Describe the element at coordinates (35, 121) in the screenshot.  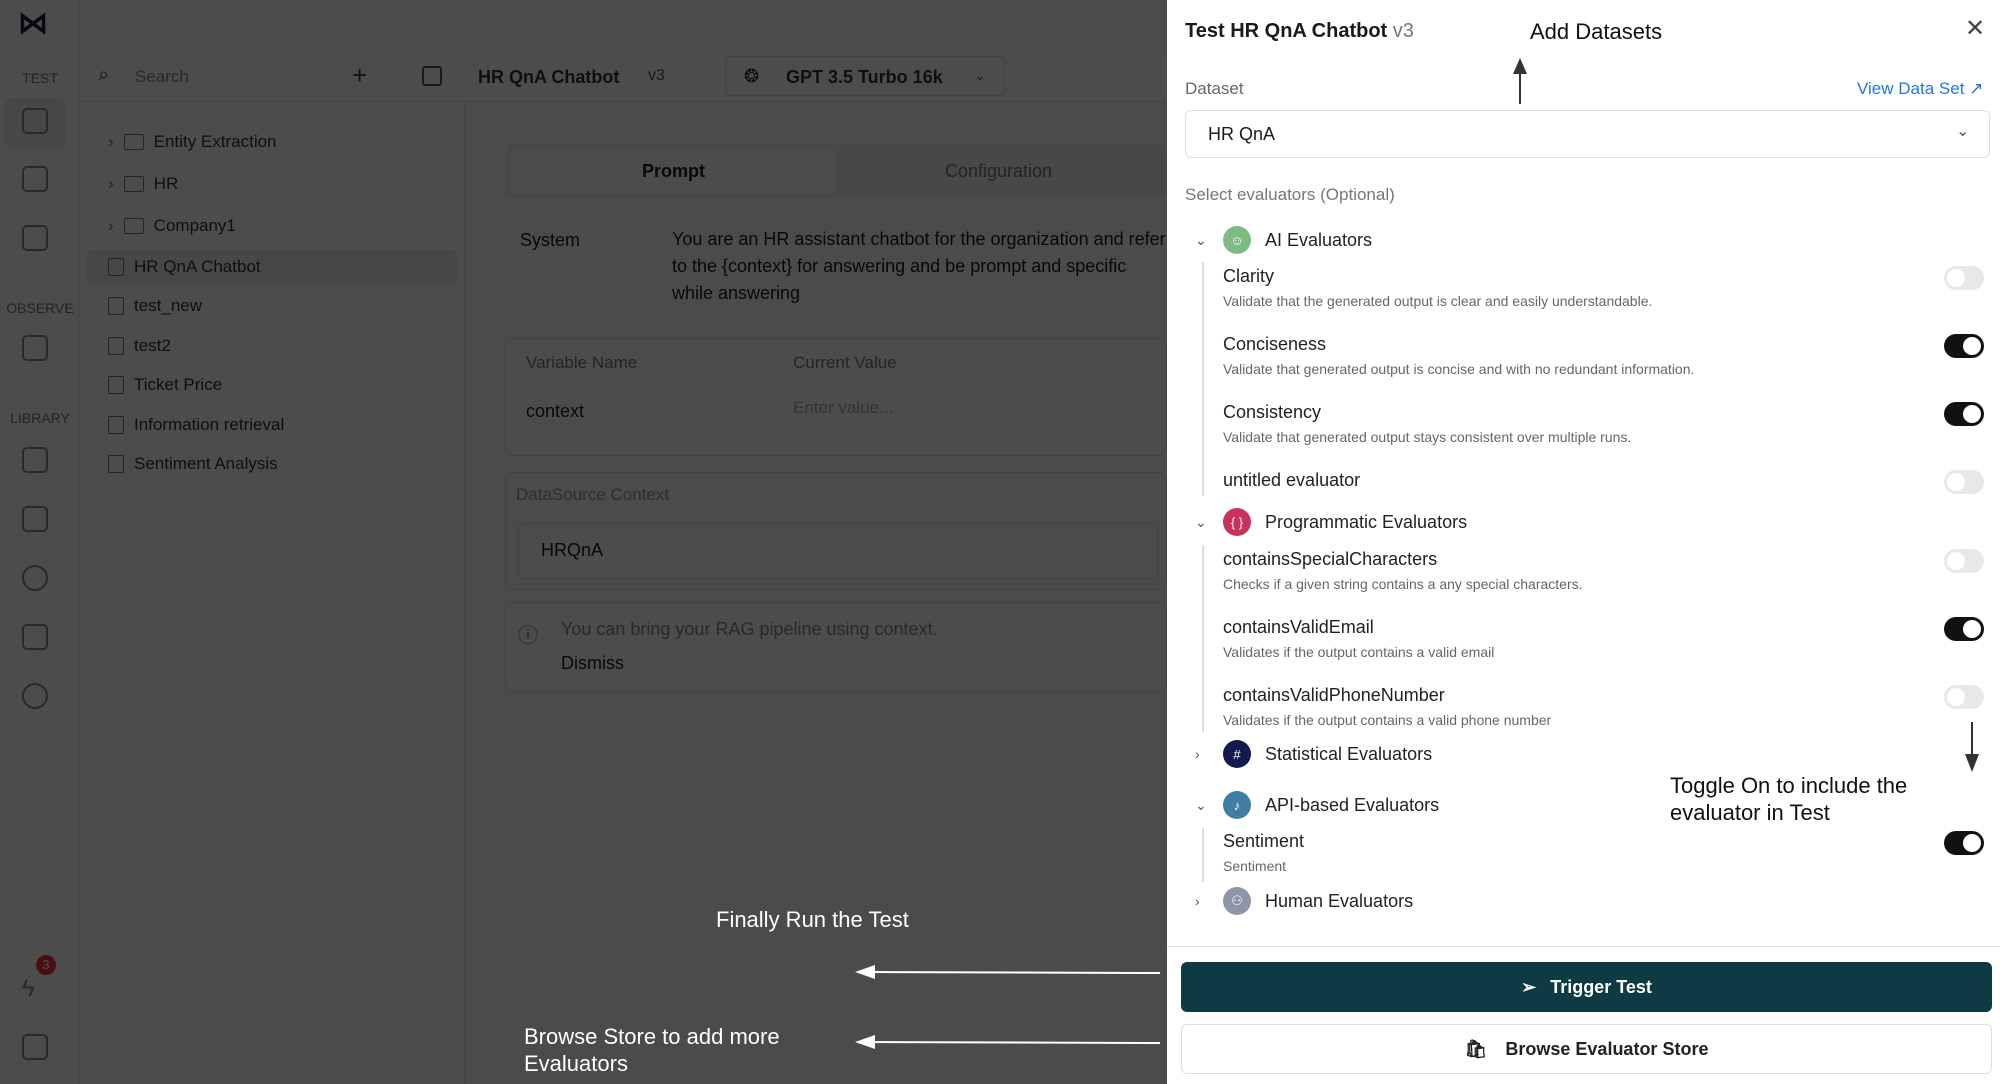
I see `prompt-icon` at that location.